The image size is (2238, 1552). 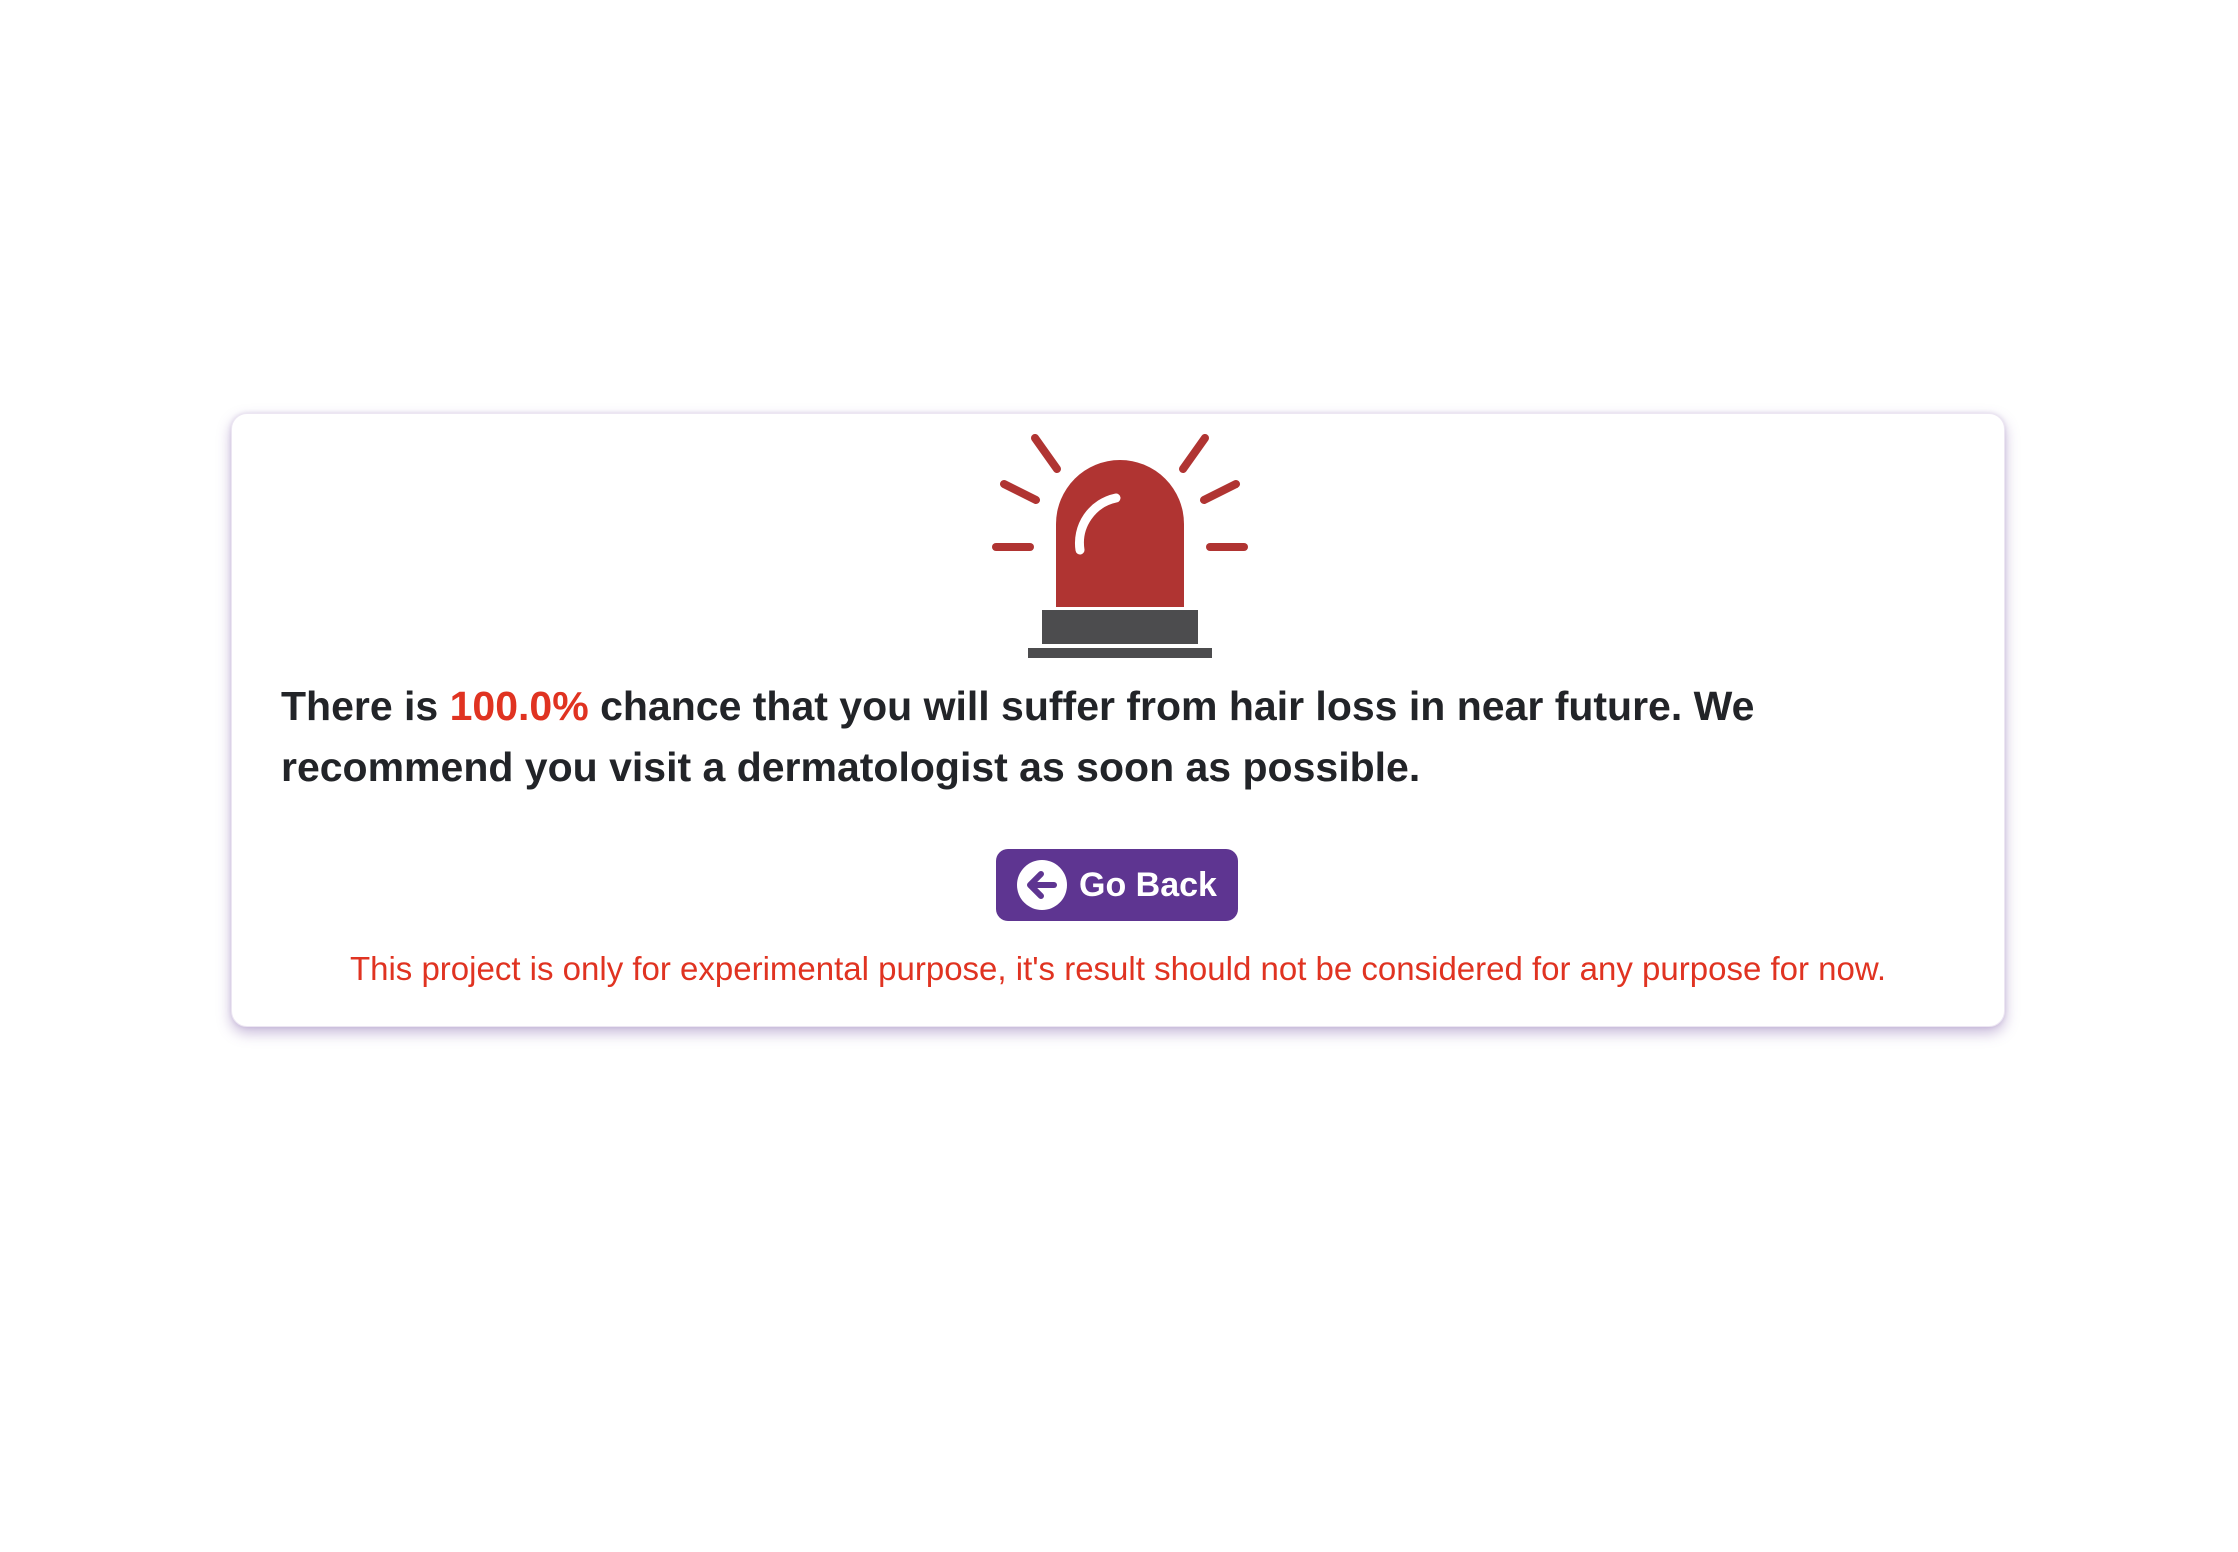 I want to click on arrow-left-circle-icon, so click(x=1042, y=885).